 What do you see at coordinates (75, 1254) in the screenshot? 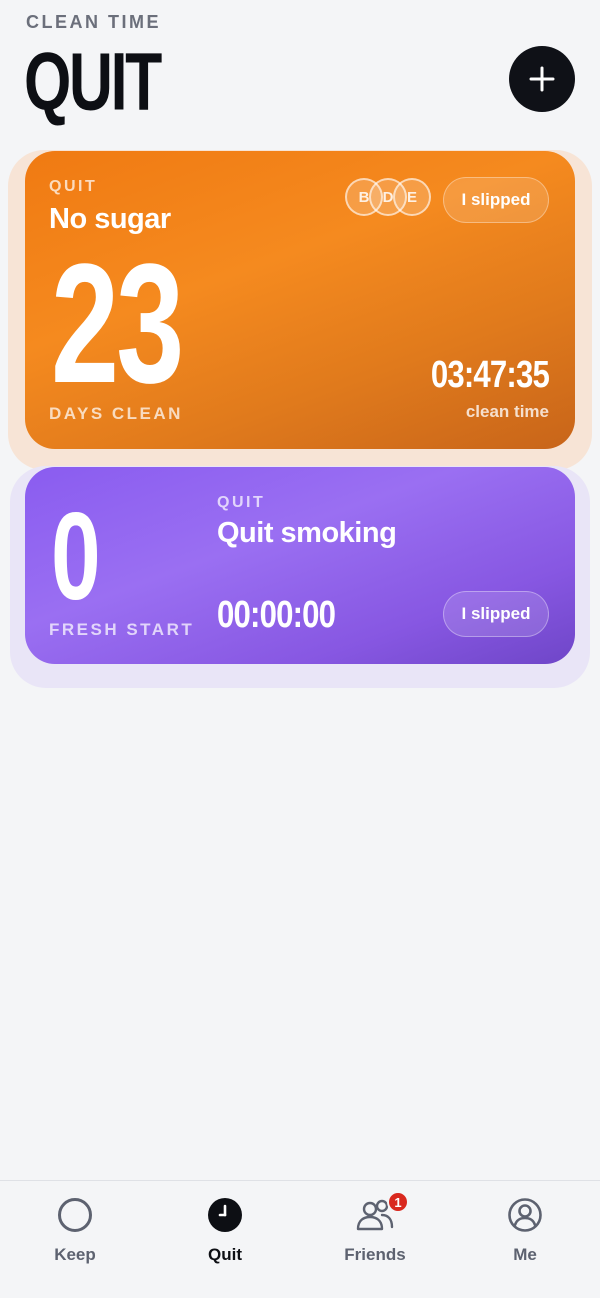
I see `tab-label: Keep` at bounding box center [75, 1254].